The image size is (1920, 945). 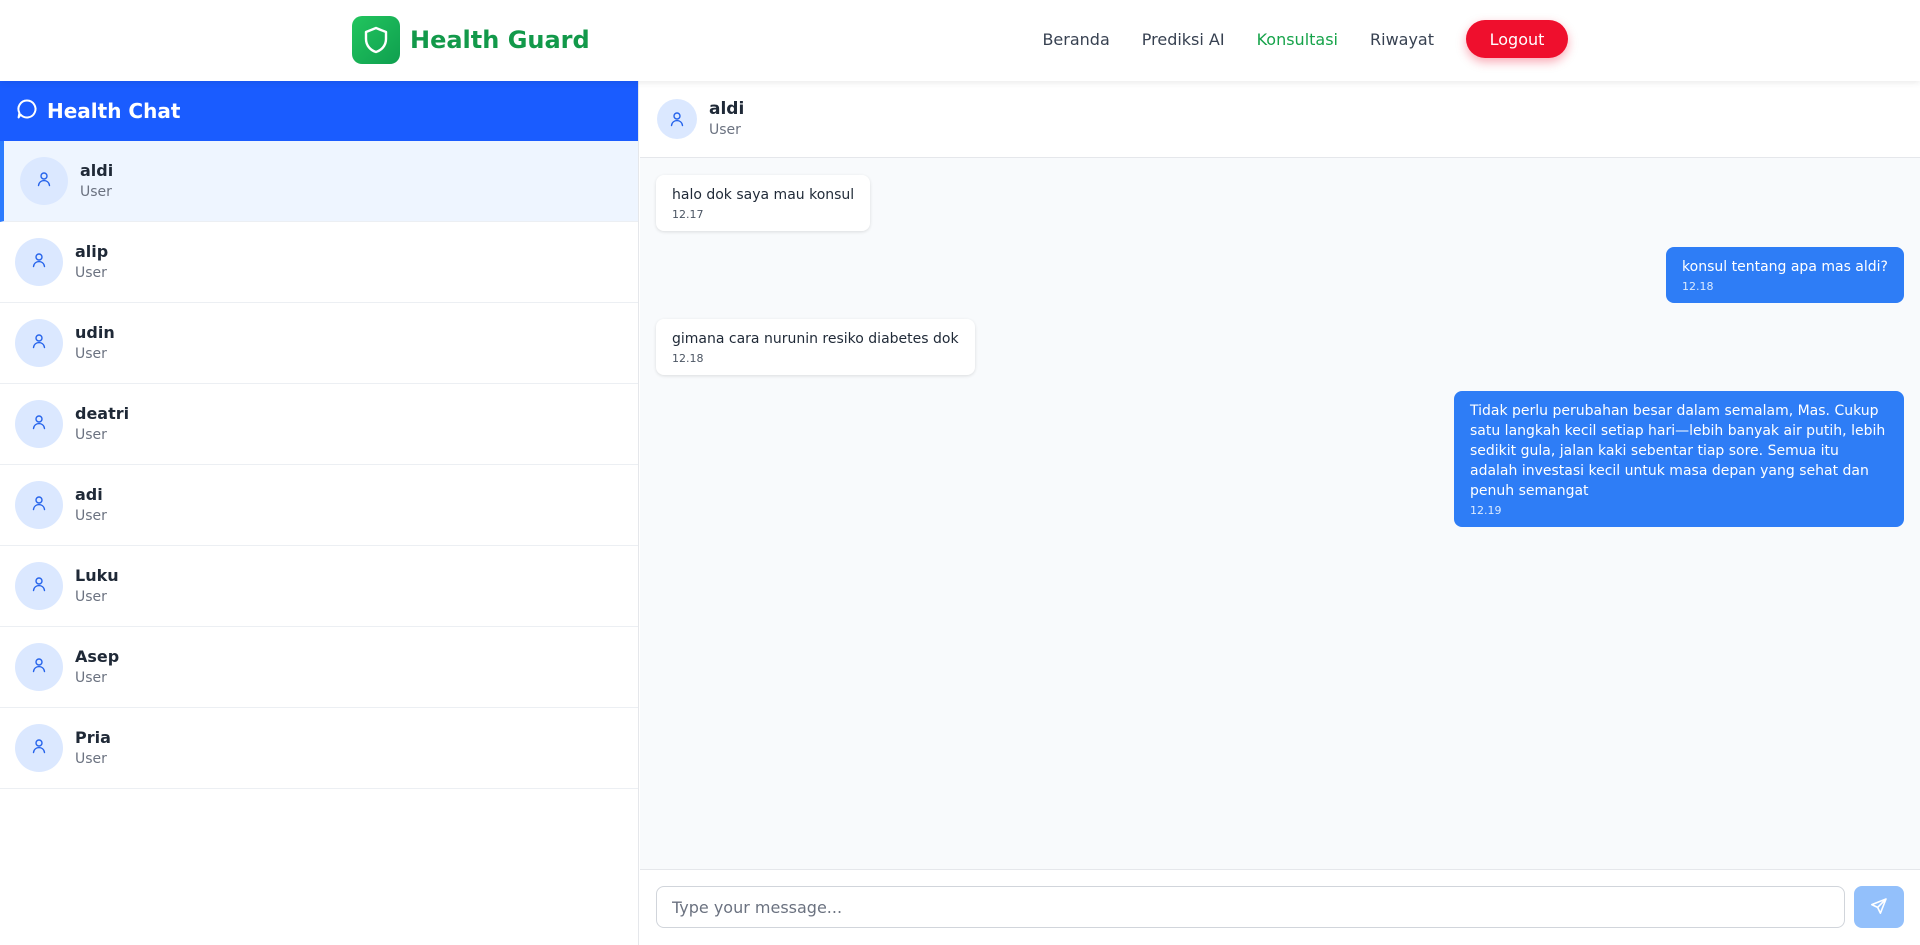 I want to click on send-button, so click(x=1879, y=907).